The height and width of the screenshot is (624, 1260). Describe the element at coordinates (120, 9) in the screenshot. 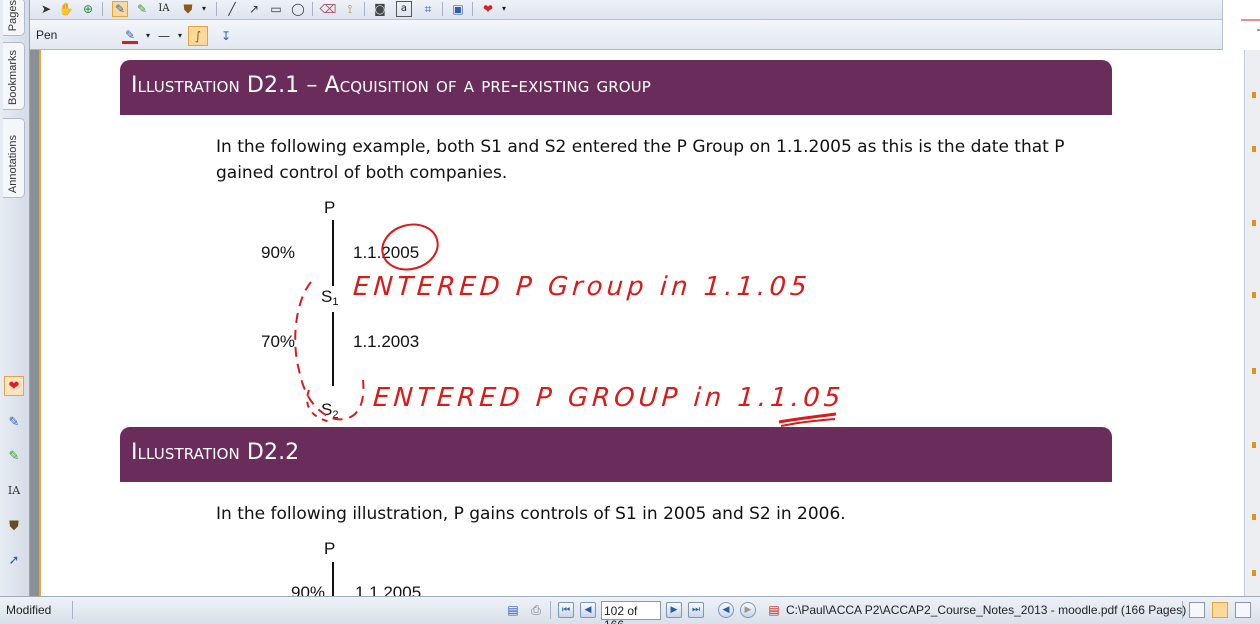

I see `pen-tool-icon: ✎` at that location.